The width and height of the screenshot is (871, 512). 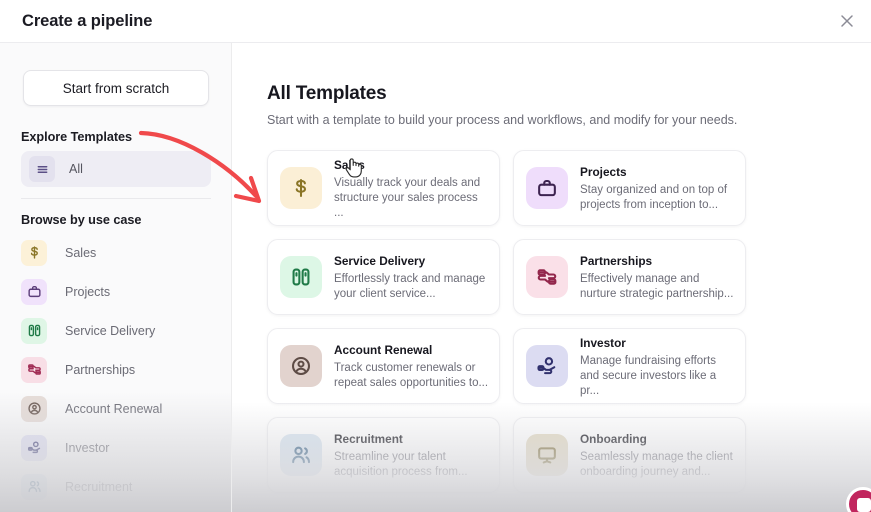 I want to click on sidebar-item-recruitment: Recruitment, so click(x=121, y=486).